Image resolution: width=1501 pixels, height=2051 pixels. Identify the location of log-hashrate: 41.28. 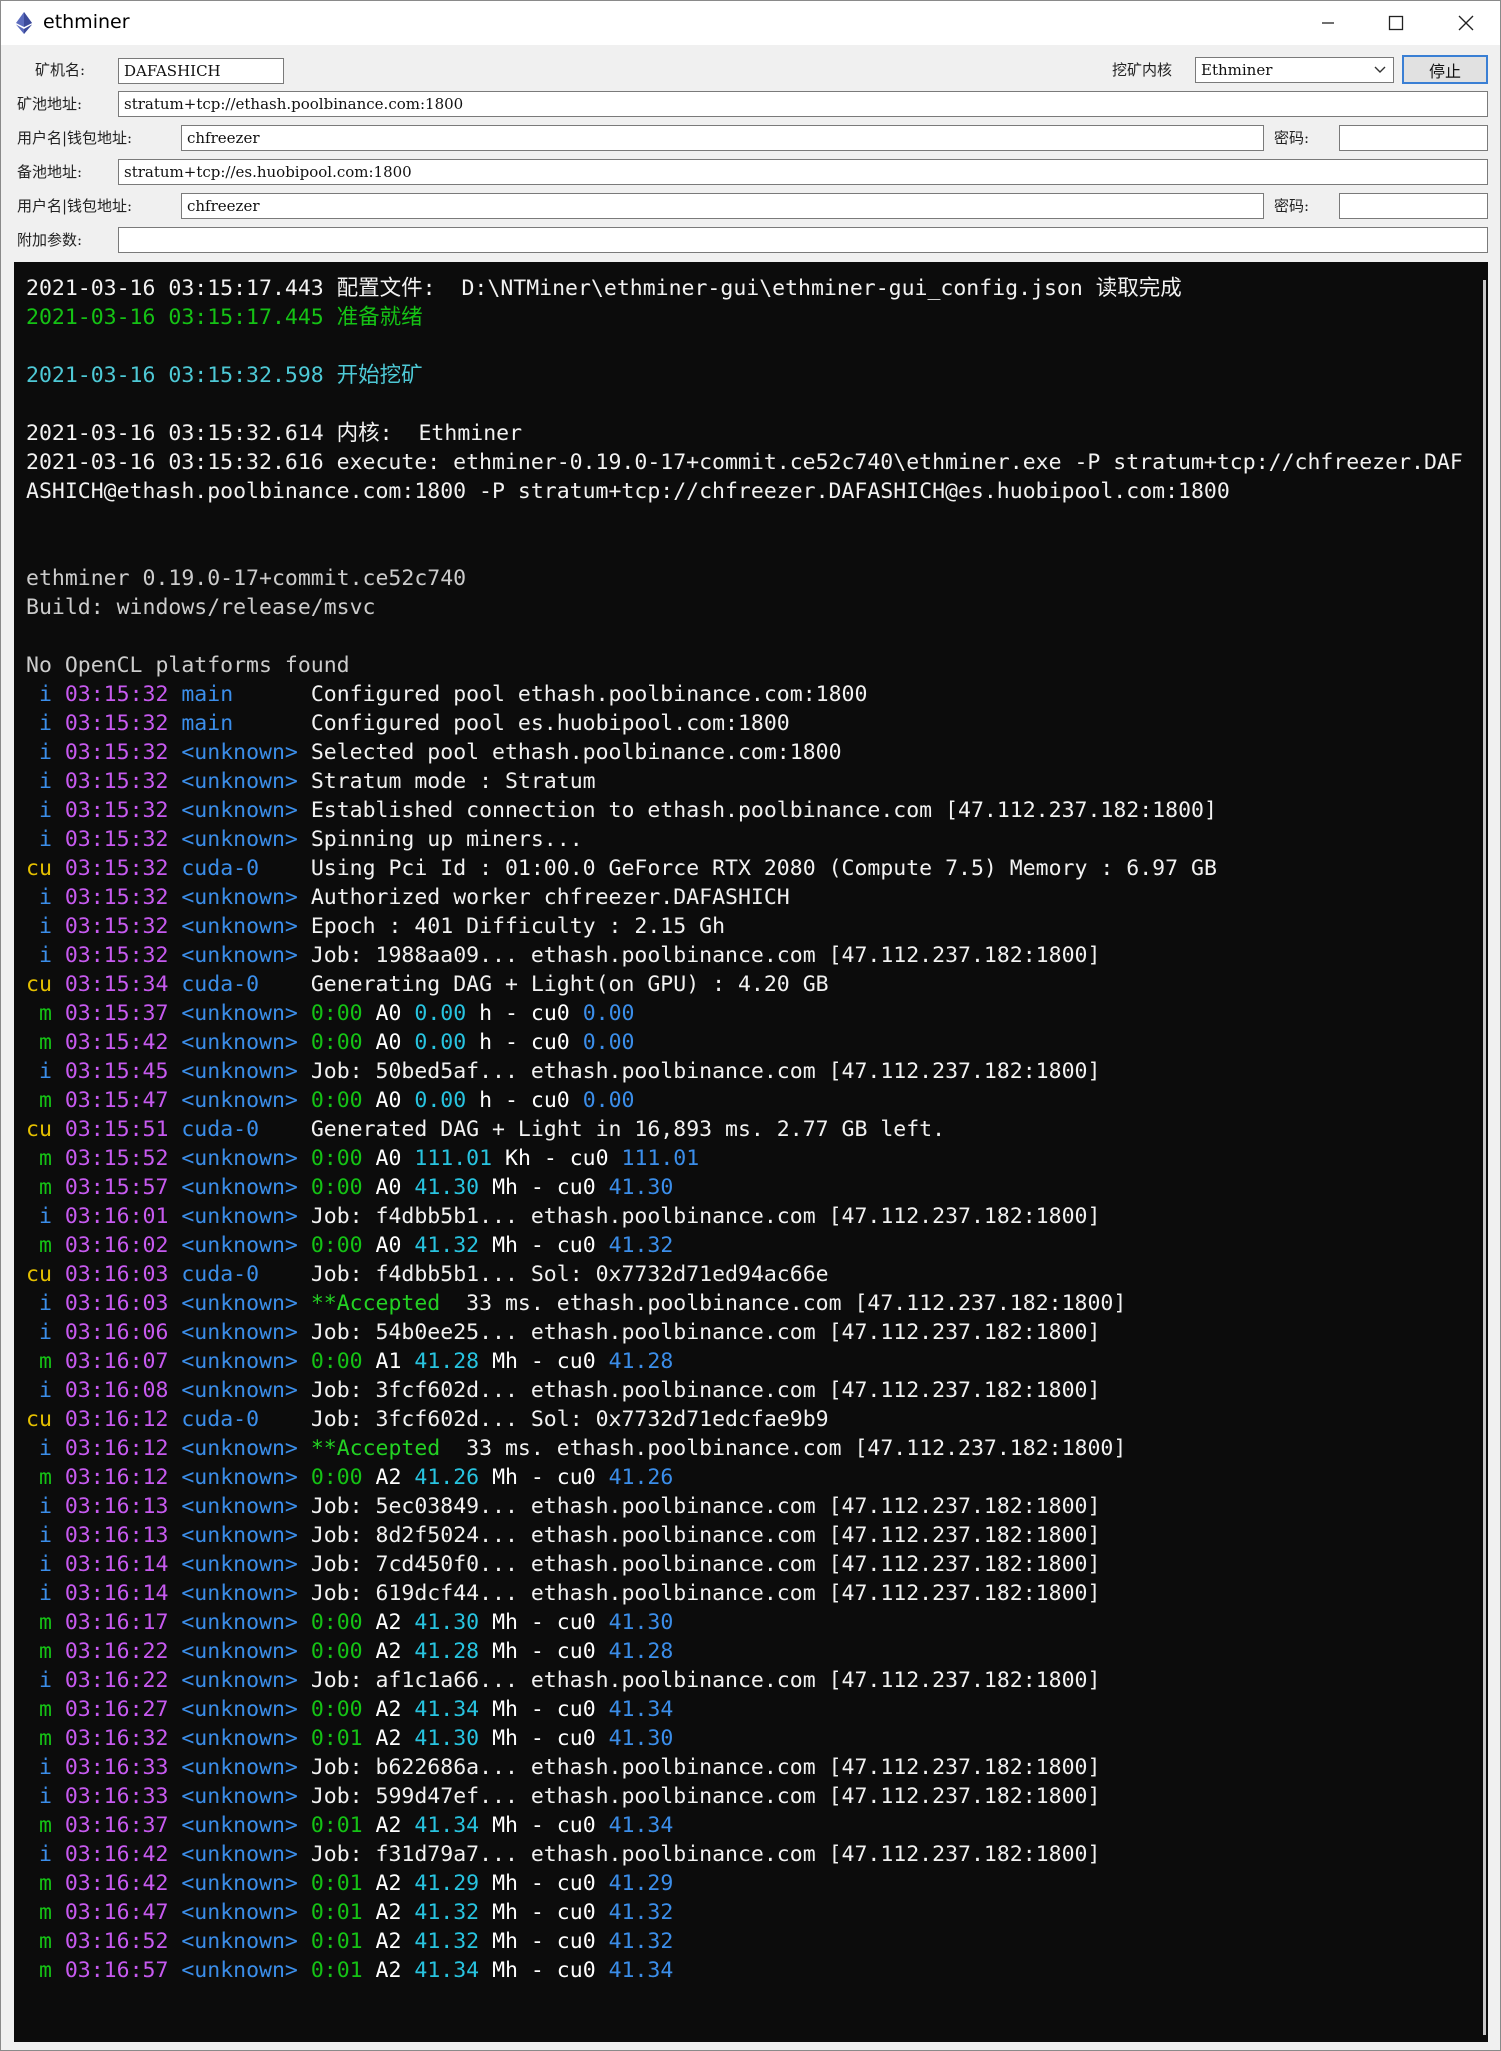
(447, 1651).